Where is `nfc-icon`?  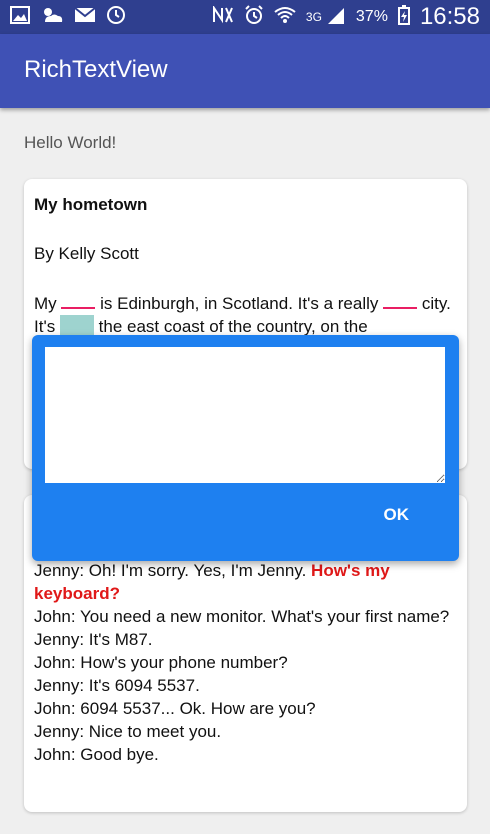
nfc-icon is located at coordinates (223, 16).